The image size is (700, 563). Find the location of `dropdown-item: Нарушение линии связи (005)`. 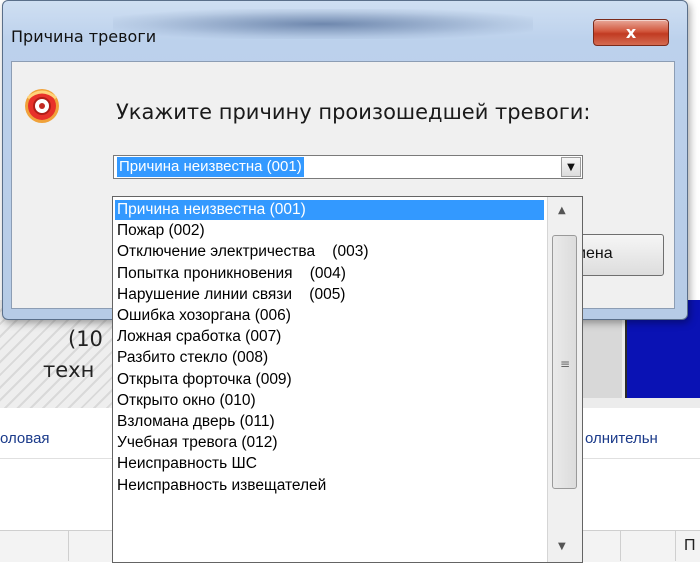

dropdown-item: Нарушение линии связи (005) is located at coordinates (231, 295).